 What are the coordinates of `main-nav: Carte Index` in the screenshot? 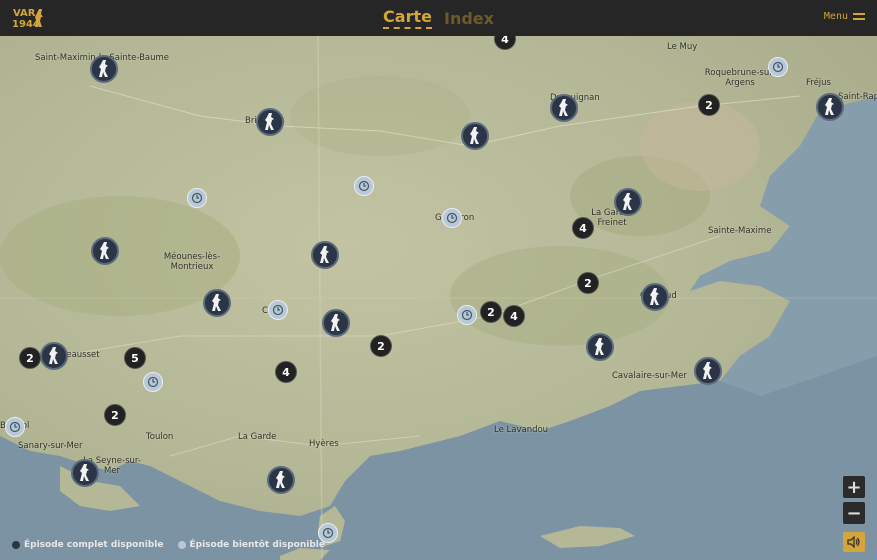 It's located at (438, 18).